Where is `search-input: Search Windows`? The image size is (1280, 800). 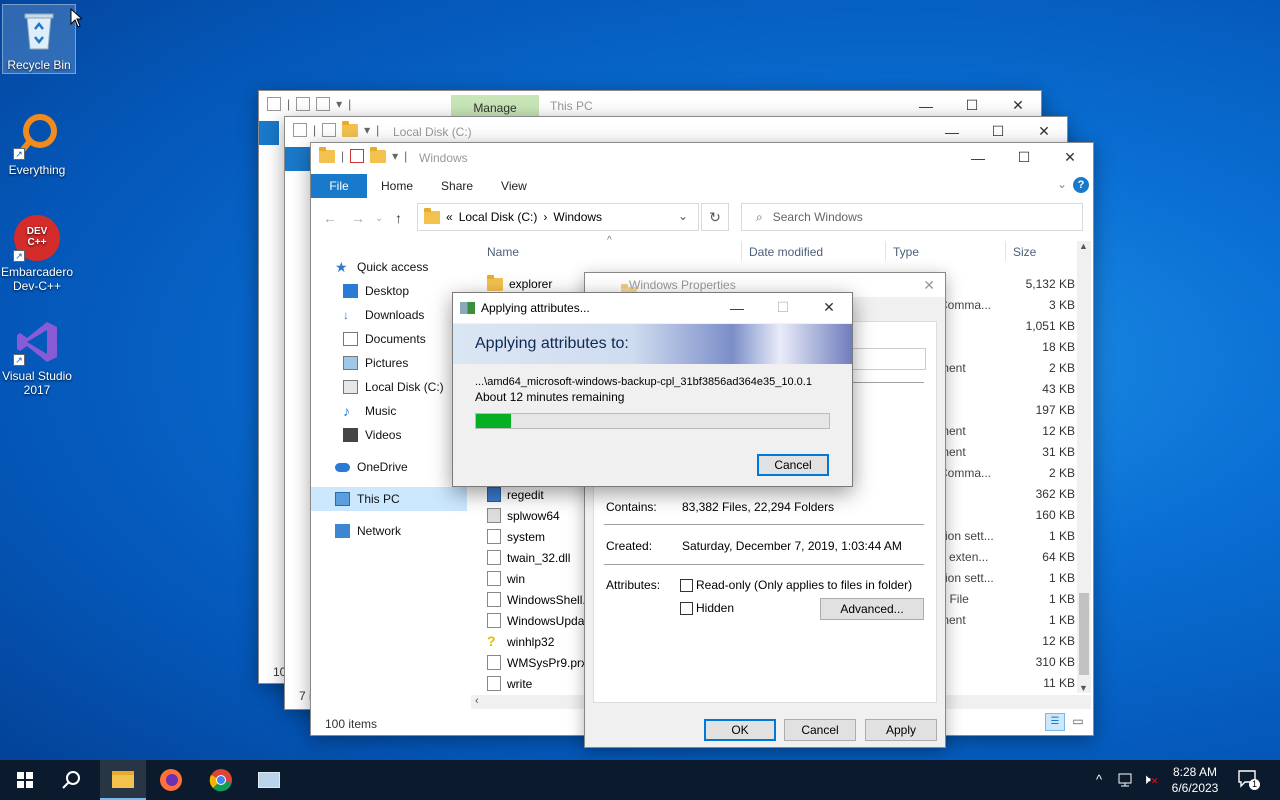 search-input: Search Windows is located at coordinates (818, 217).